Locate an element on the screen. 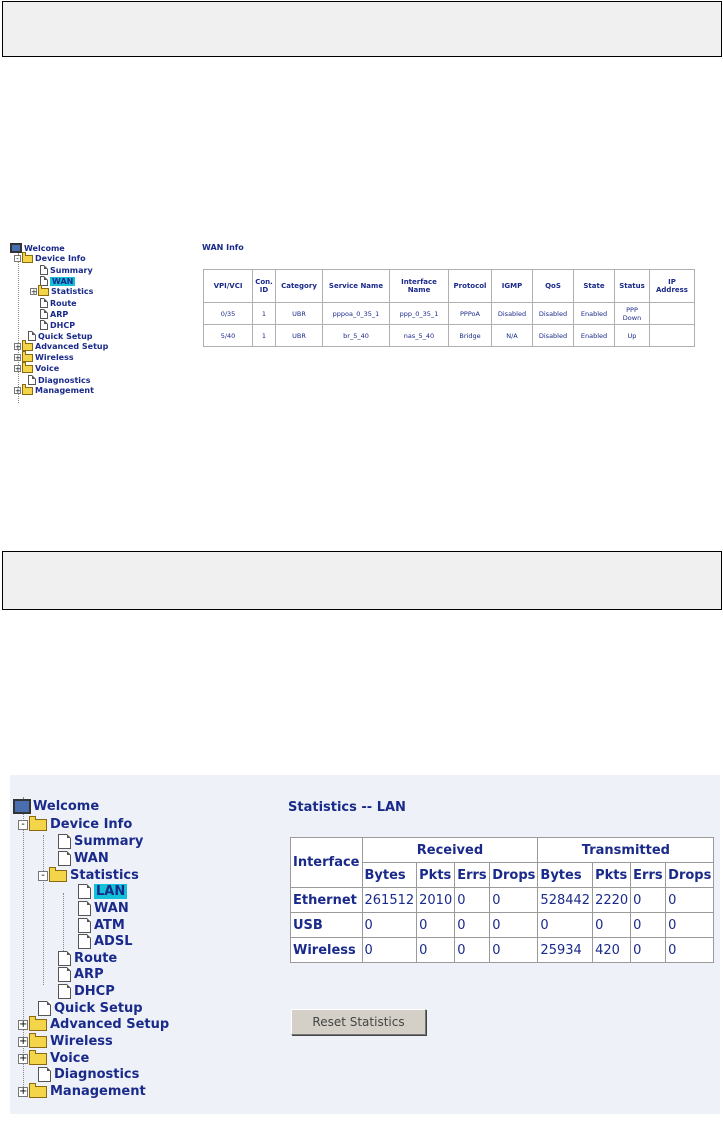 The width and height of the screenshot is (723, 1124). col-header: Errs is located at coordinates (472, 875).